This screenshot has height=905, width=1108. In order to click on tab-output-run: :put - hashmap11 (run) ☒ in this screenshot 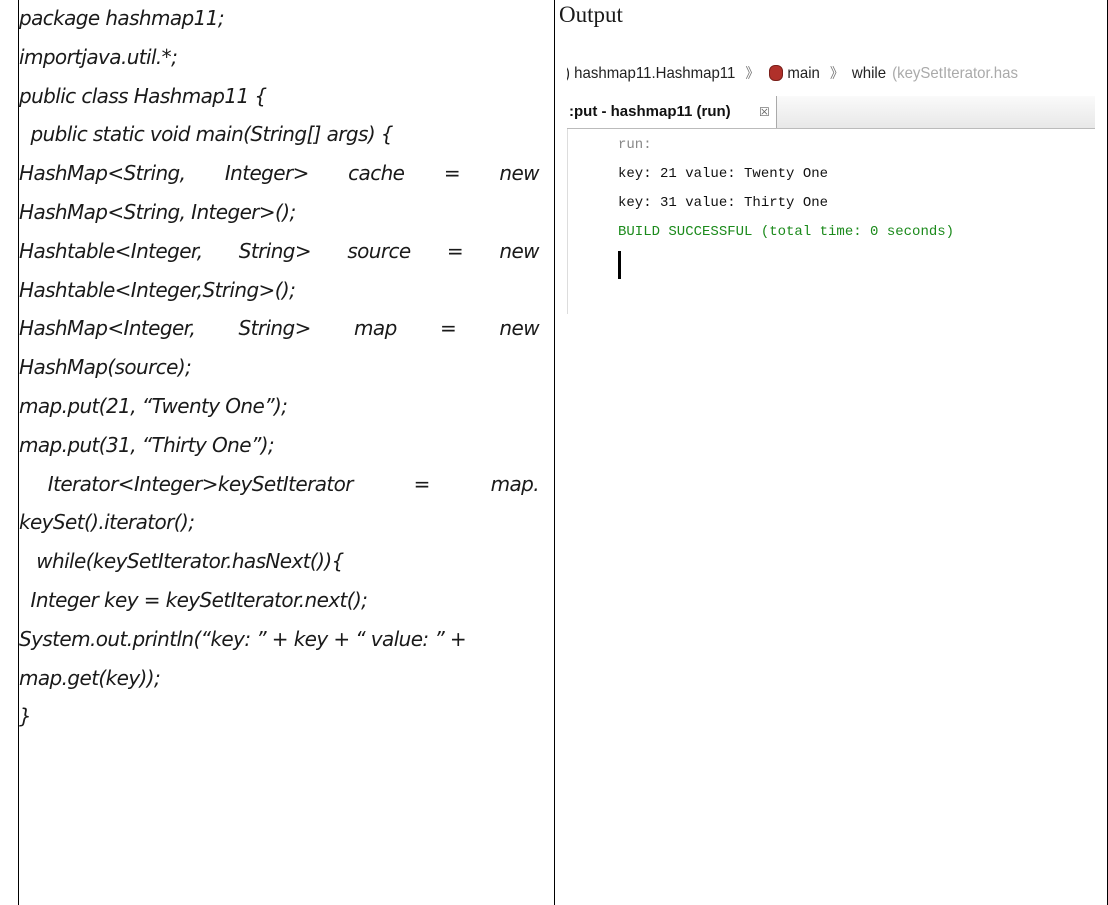, I will do `click(672, 112)`.